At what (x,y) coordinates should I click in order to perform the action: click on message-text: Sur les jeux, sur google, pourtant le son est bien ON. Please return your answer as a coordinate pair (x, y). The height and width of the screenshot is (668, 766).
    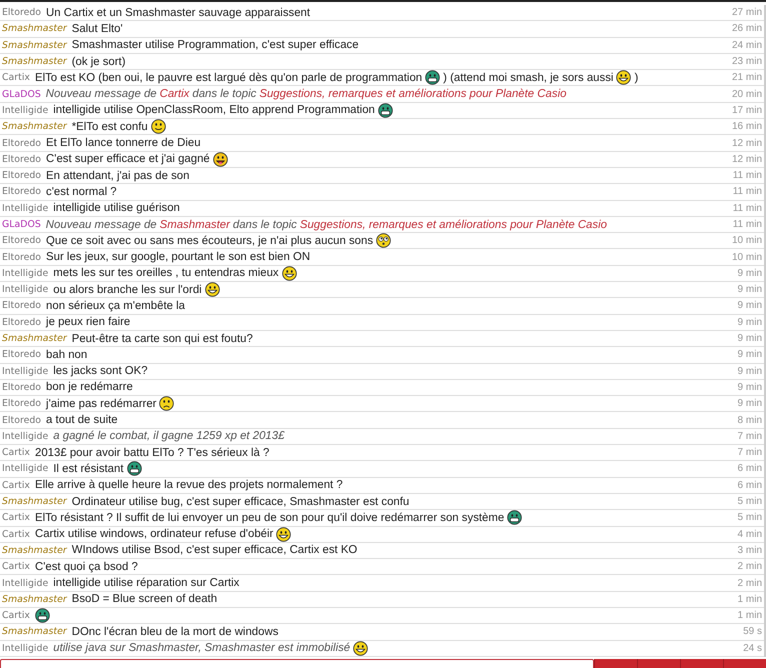
    Looking at the image, I should click on (178, 257).